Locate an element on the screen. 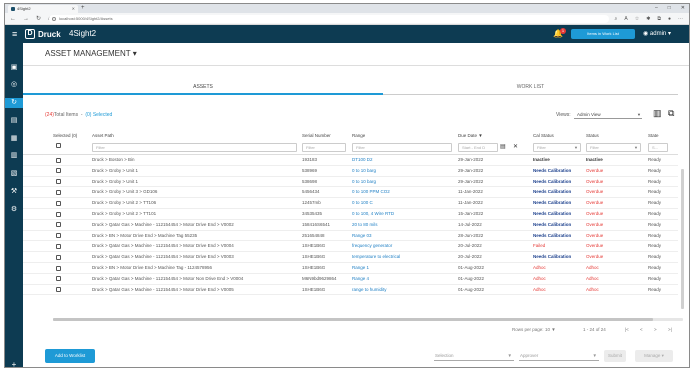  range-link: Range 1 is located at coordinates (404, 268).